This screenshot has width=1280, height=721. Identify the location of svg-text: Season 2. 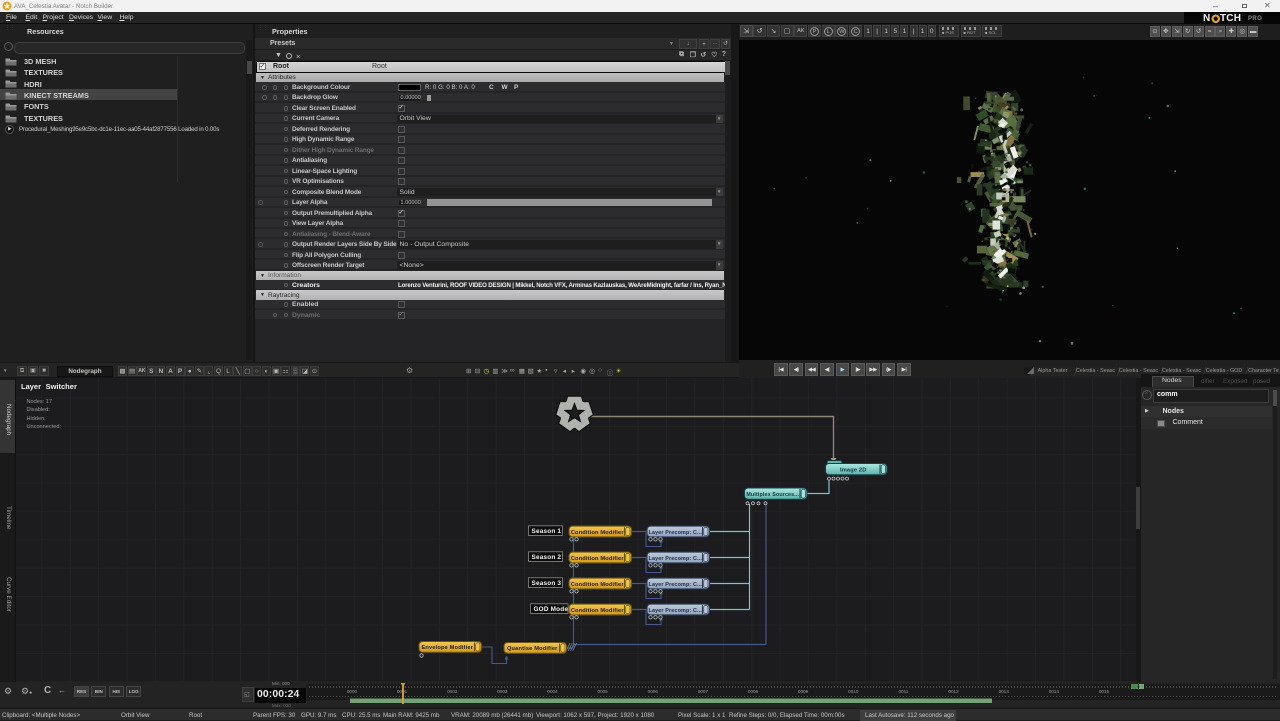
(547, 557).